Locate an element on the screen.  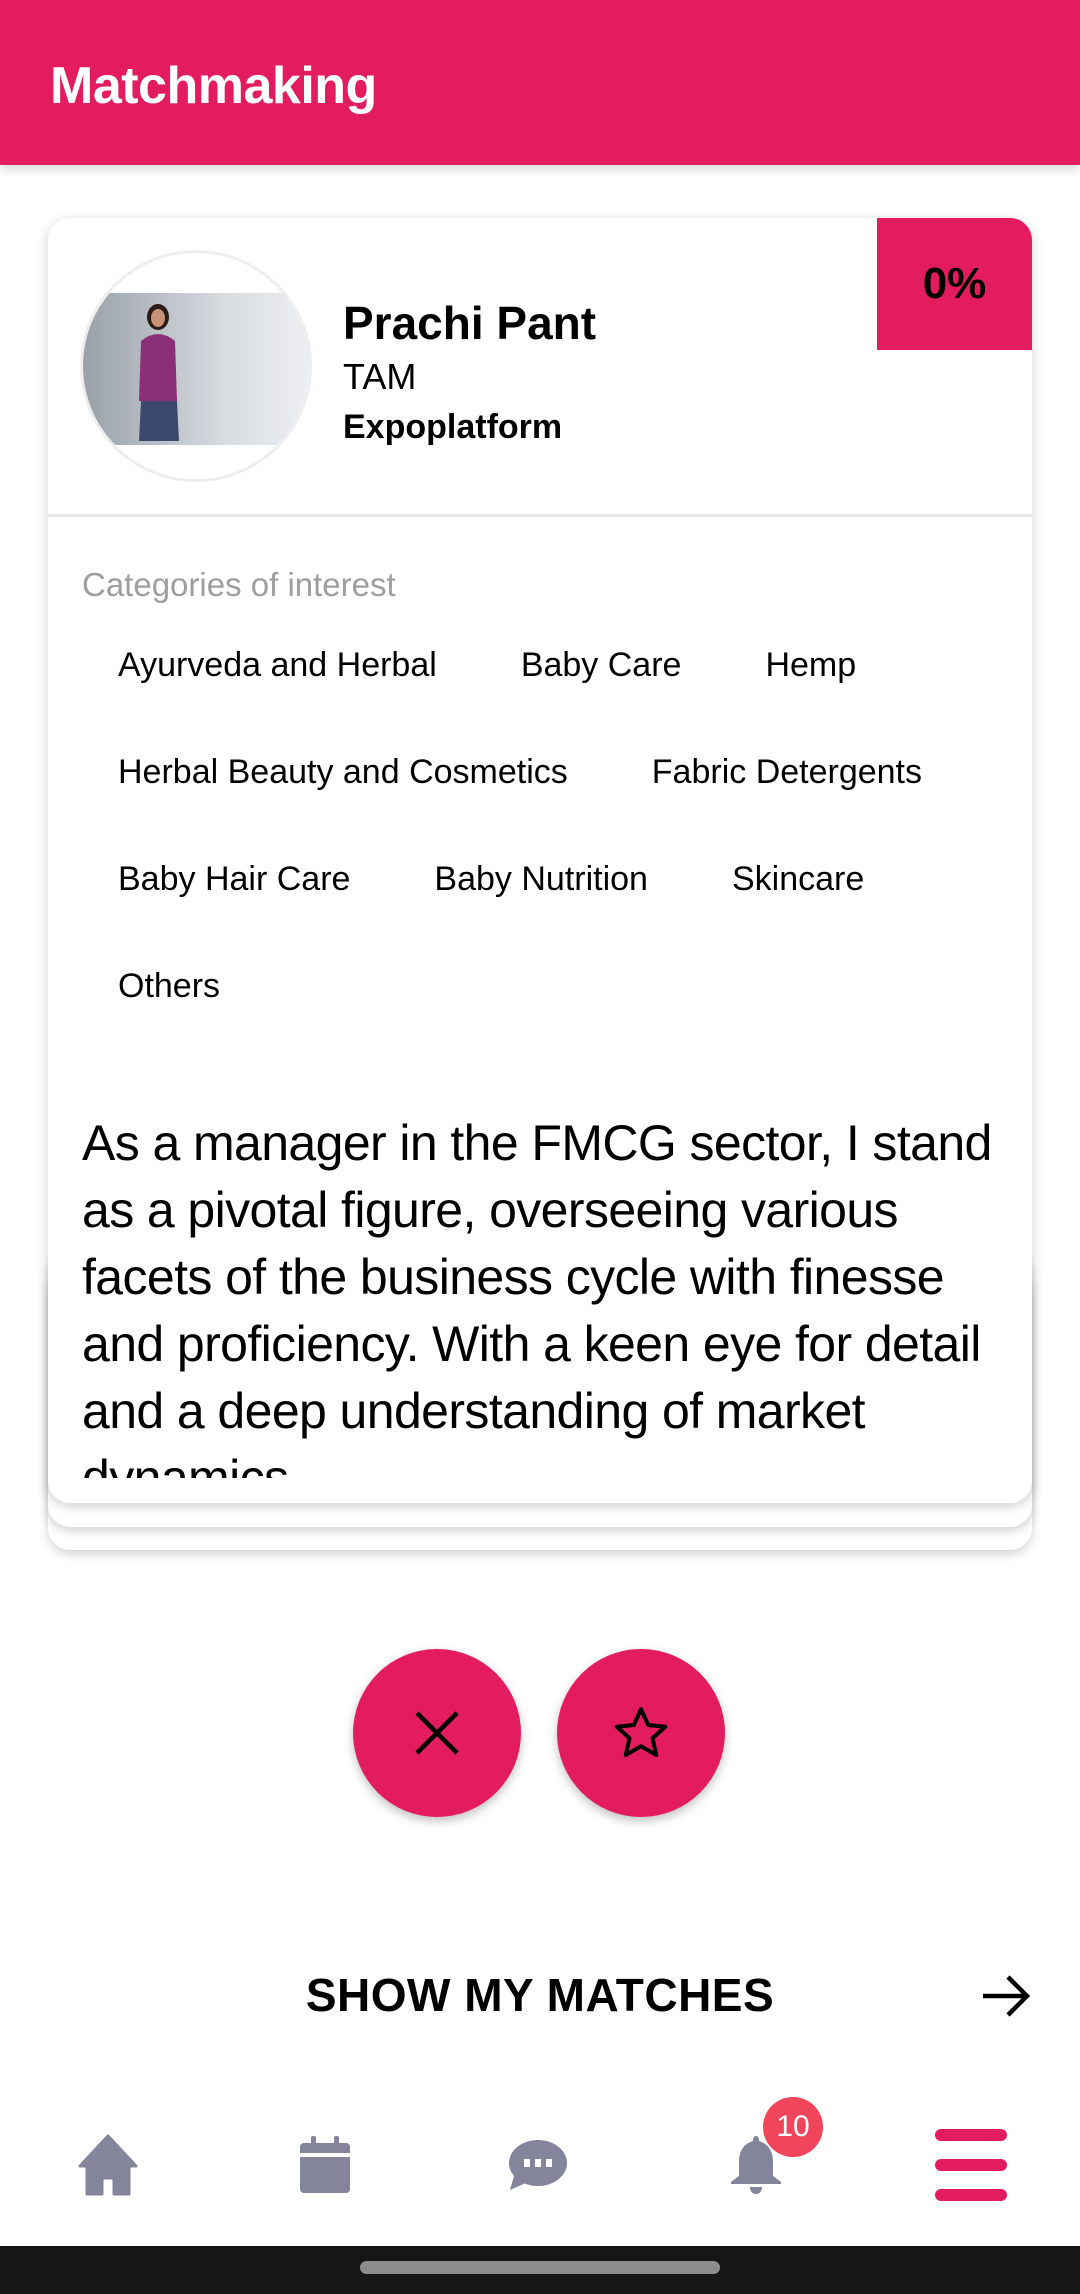
bottom-nav is located at coordinates (540, 2162).